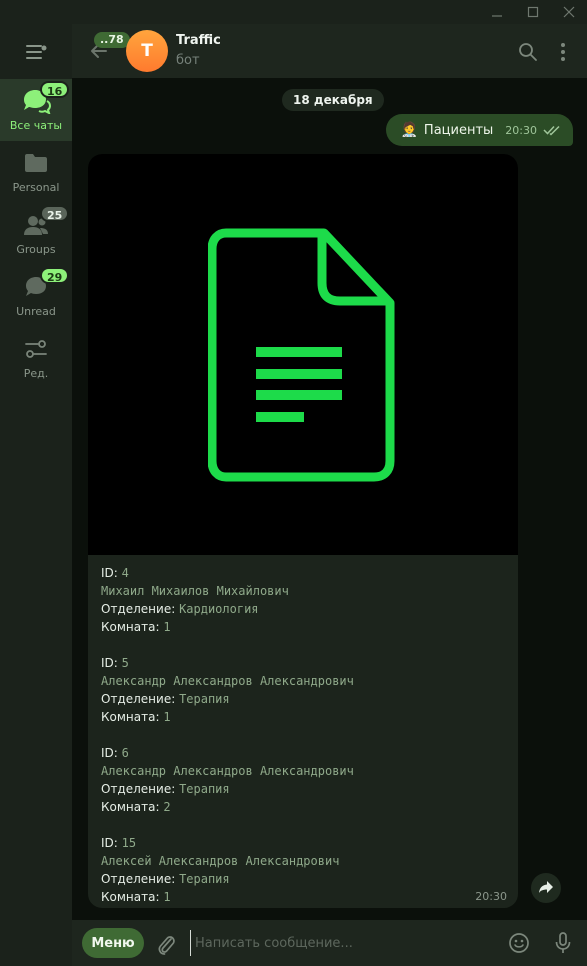 The height and width of the screenshot is (966, 587). I want to click on hamburger-menu-icon, so click(36, 52).